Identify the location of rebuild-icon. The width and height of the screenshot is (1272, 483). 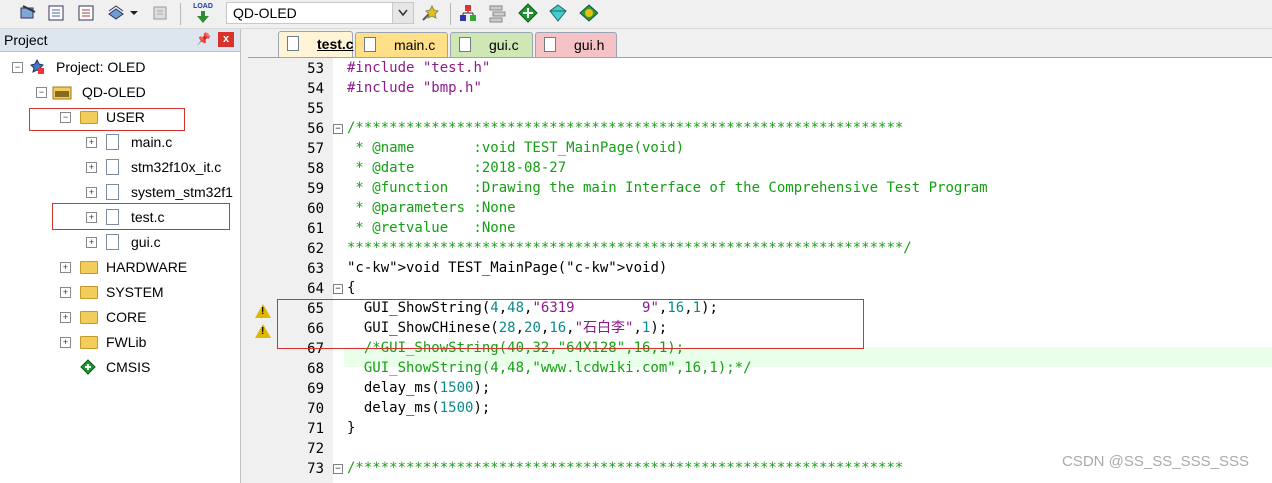
(86, 13).